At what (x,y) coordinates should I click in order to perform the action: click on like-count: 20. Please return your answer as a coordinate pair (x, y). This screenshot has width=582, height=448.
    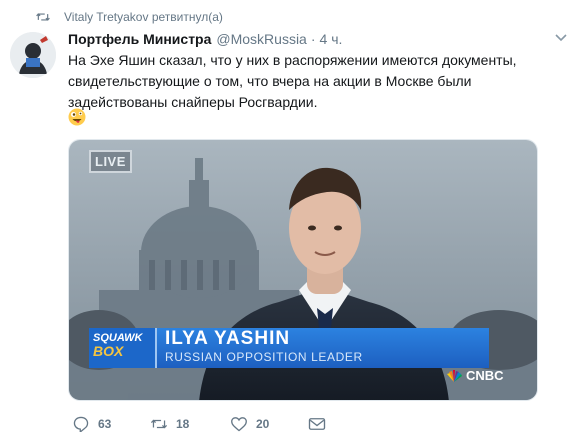
    Looking at the image, I should click on (263, 424).